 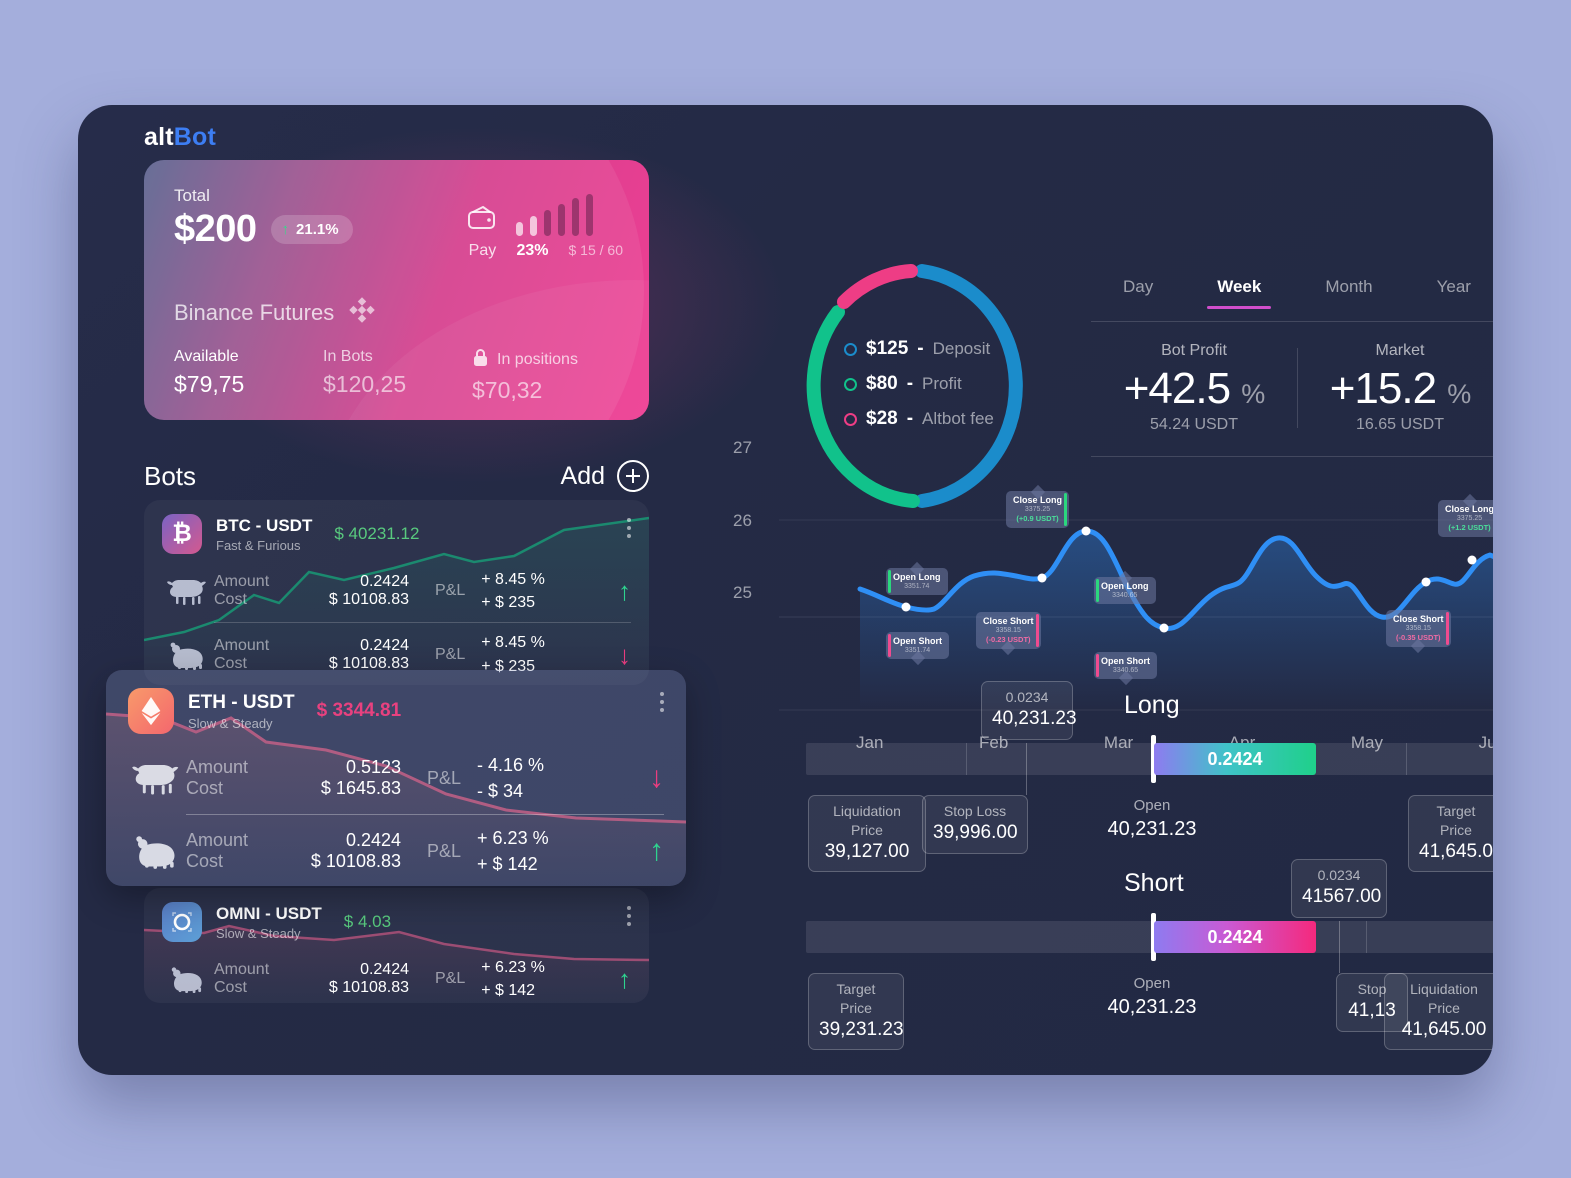 I want to click on legend-name-deposit: Deposit, so click(x=961, y=348).